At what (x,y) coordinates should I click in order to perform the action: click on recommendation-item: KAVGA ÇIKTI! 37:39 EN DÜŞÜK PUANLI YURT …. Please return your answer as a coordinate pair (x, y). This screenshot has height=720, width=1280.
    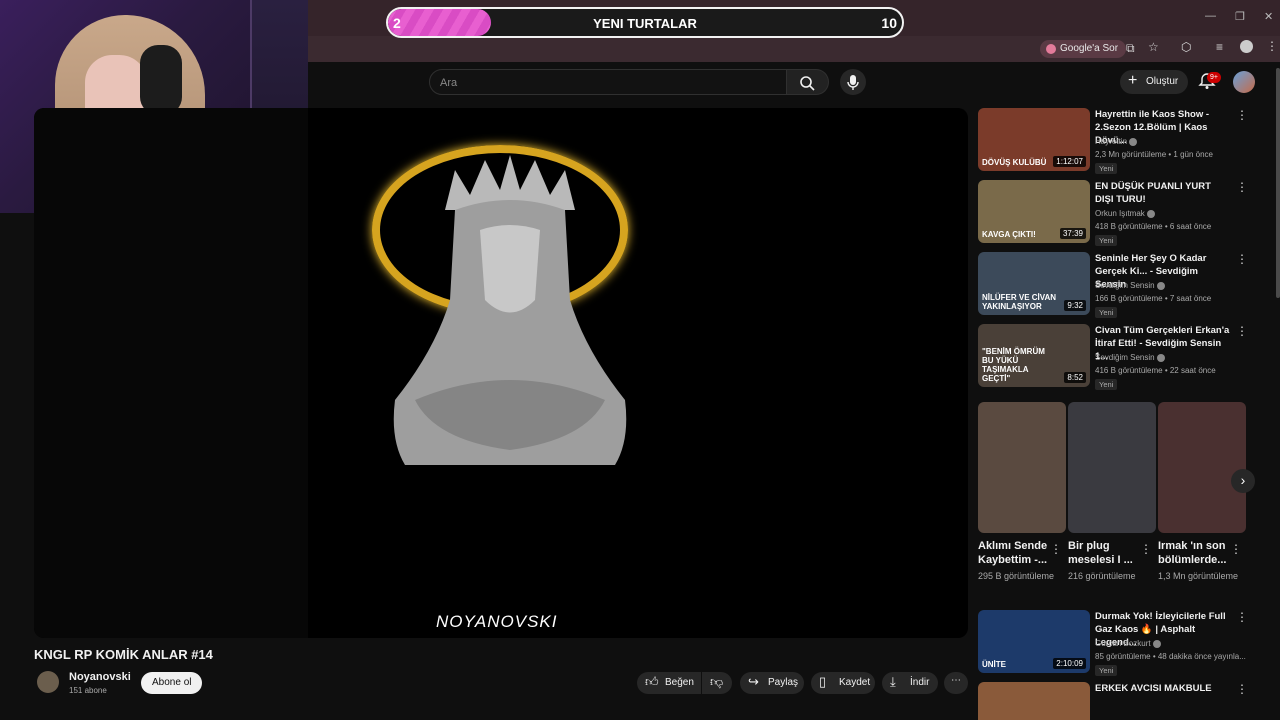
    Looking at the image, I should click on (1113, 213).